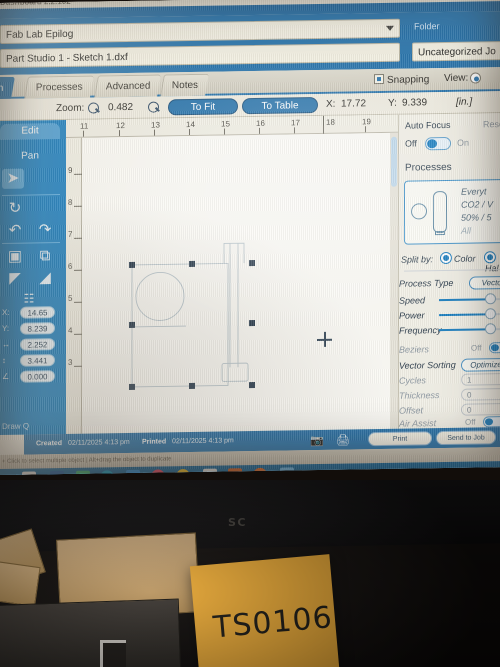  I want to click on folder-input: Uncategorized Jo, so click(456, 51).